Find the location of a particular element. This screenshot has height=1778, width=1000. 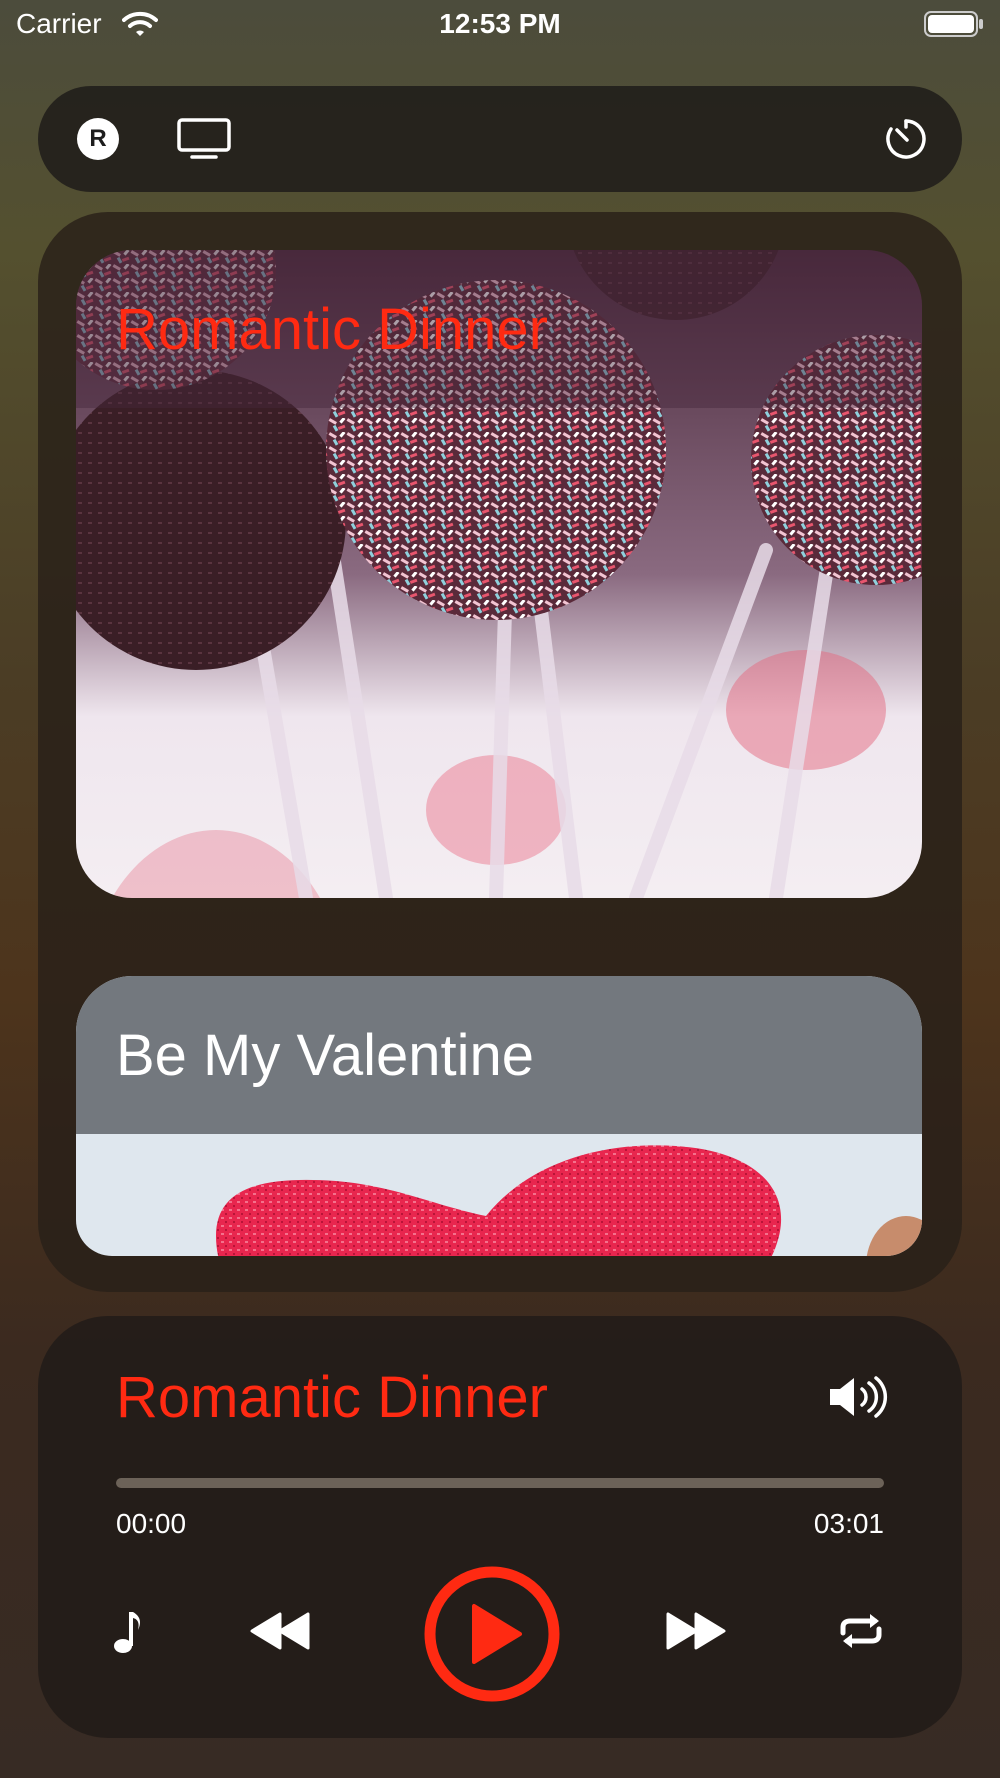

repeat-icon is located at coordinates (861, 1631).